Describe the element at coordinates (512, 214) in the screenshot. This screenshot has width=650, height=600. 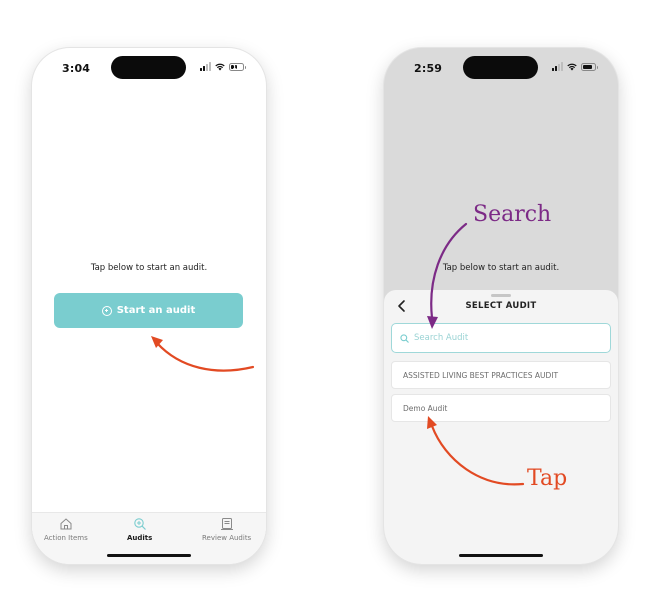
I see `annotation-search: Search` at that location.